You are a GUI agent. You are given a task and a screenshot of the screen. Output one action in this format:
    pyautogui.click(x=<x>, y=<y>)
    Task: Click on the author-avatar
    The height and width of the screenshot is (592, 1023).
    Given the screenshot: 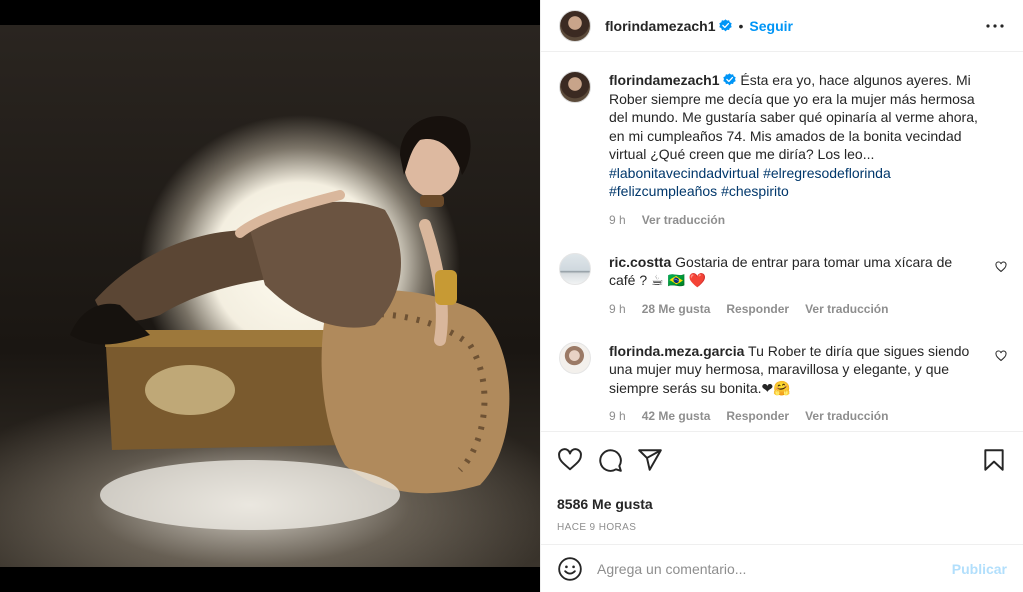 What is the action you would take?
    pyautogui.click(x=575, y=25)
    